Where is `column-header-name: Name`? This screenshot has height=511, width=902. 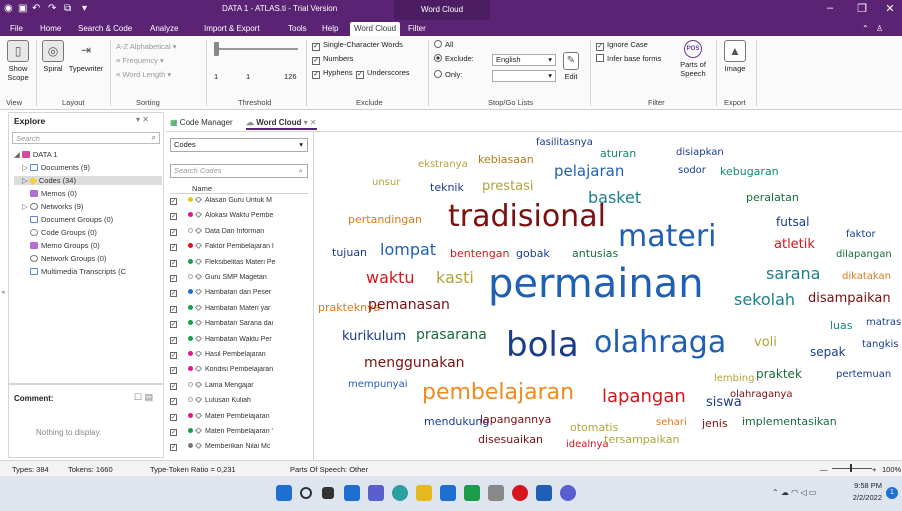
column-header-name: Name is located at coordinates (202, 188).